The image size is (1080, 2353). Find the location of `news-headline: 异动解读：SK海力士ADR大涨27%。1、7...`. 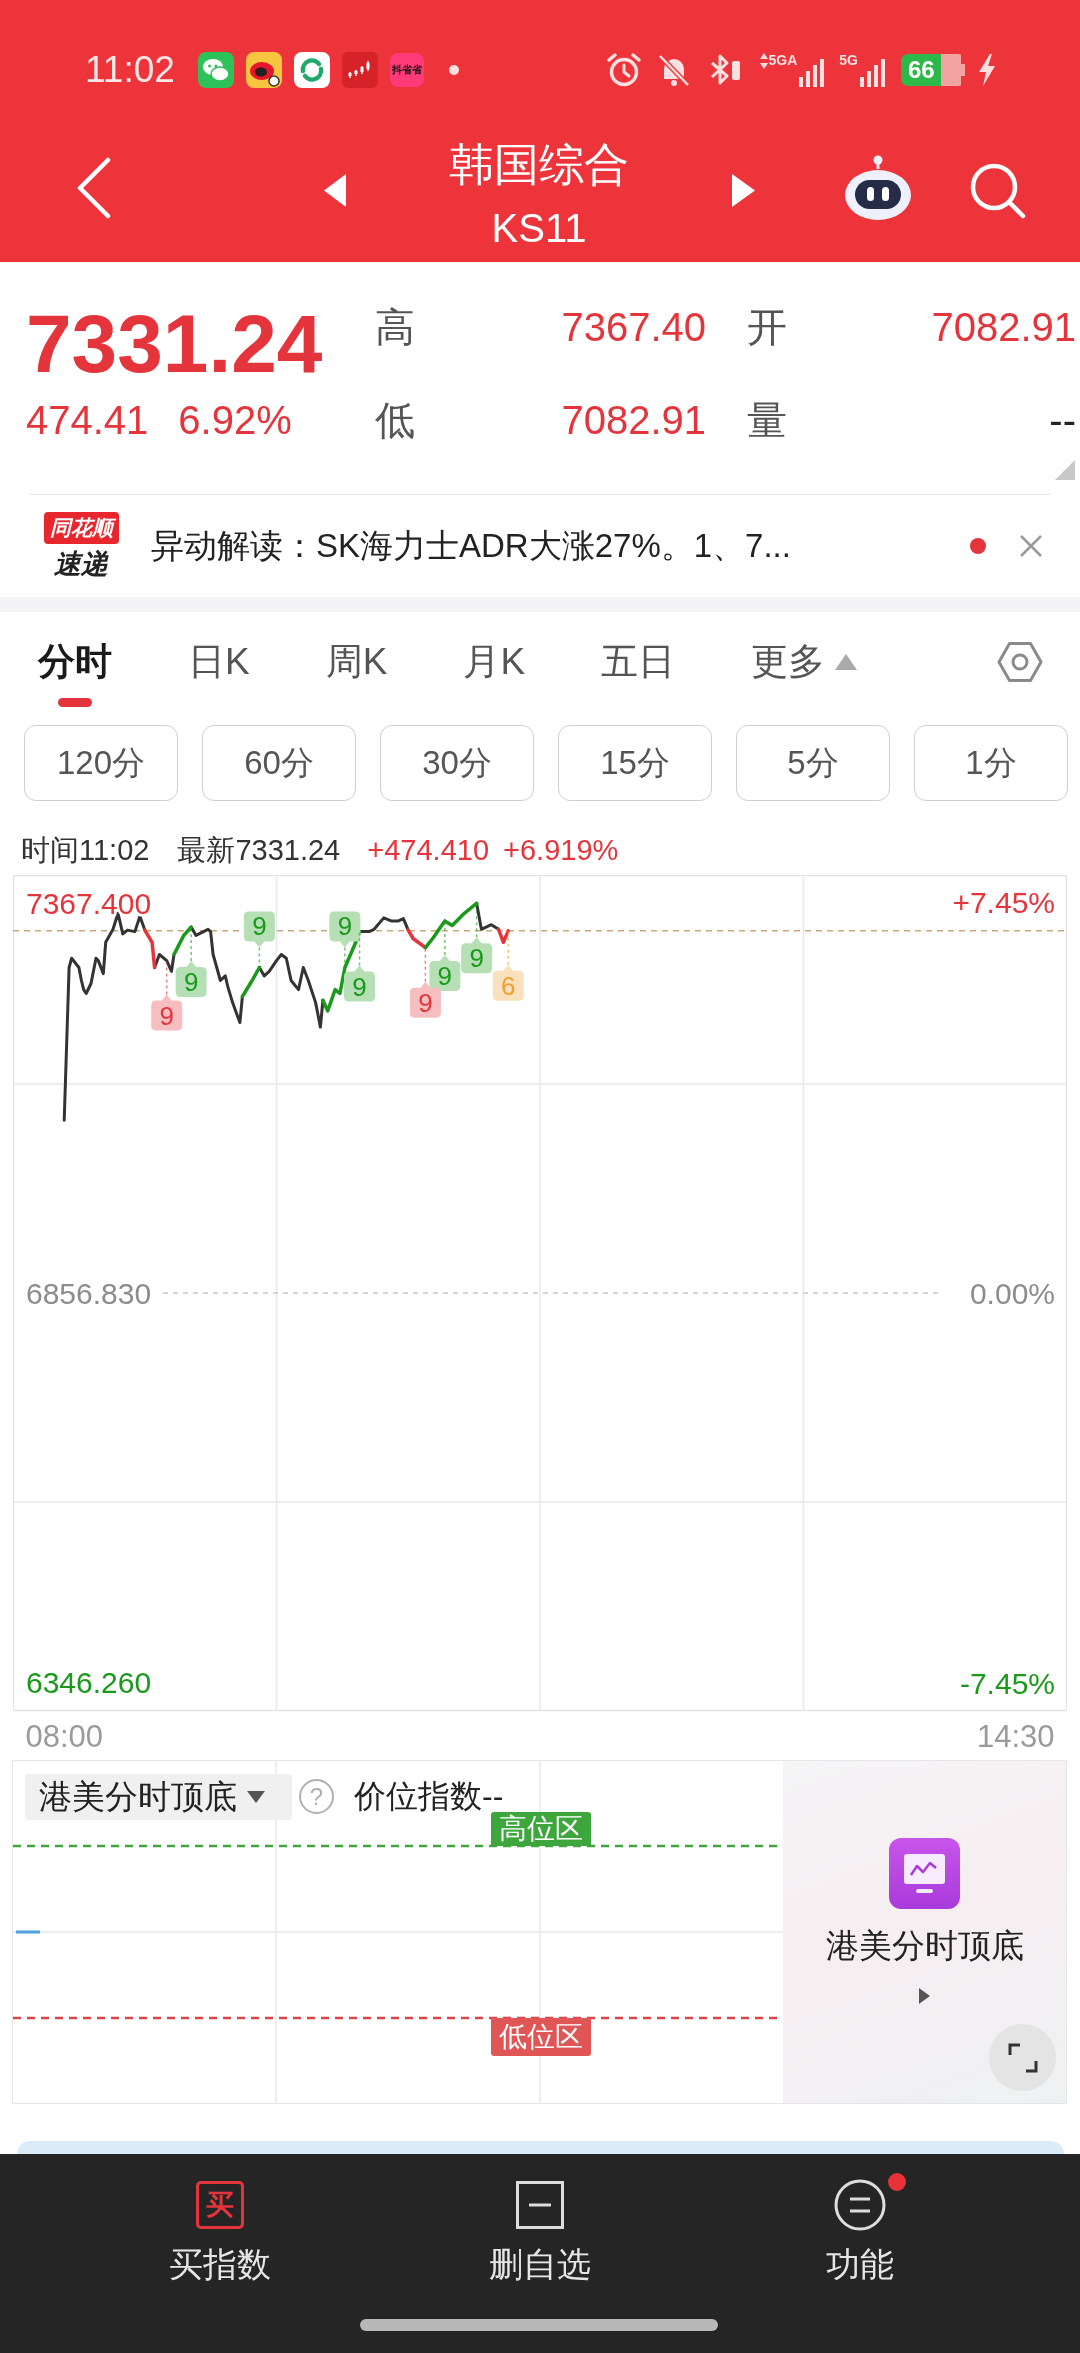

news-headline: 异动解读：SK海力士ADR大涨27%。1、7... is located at coordinates (471, 546).